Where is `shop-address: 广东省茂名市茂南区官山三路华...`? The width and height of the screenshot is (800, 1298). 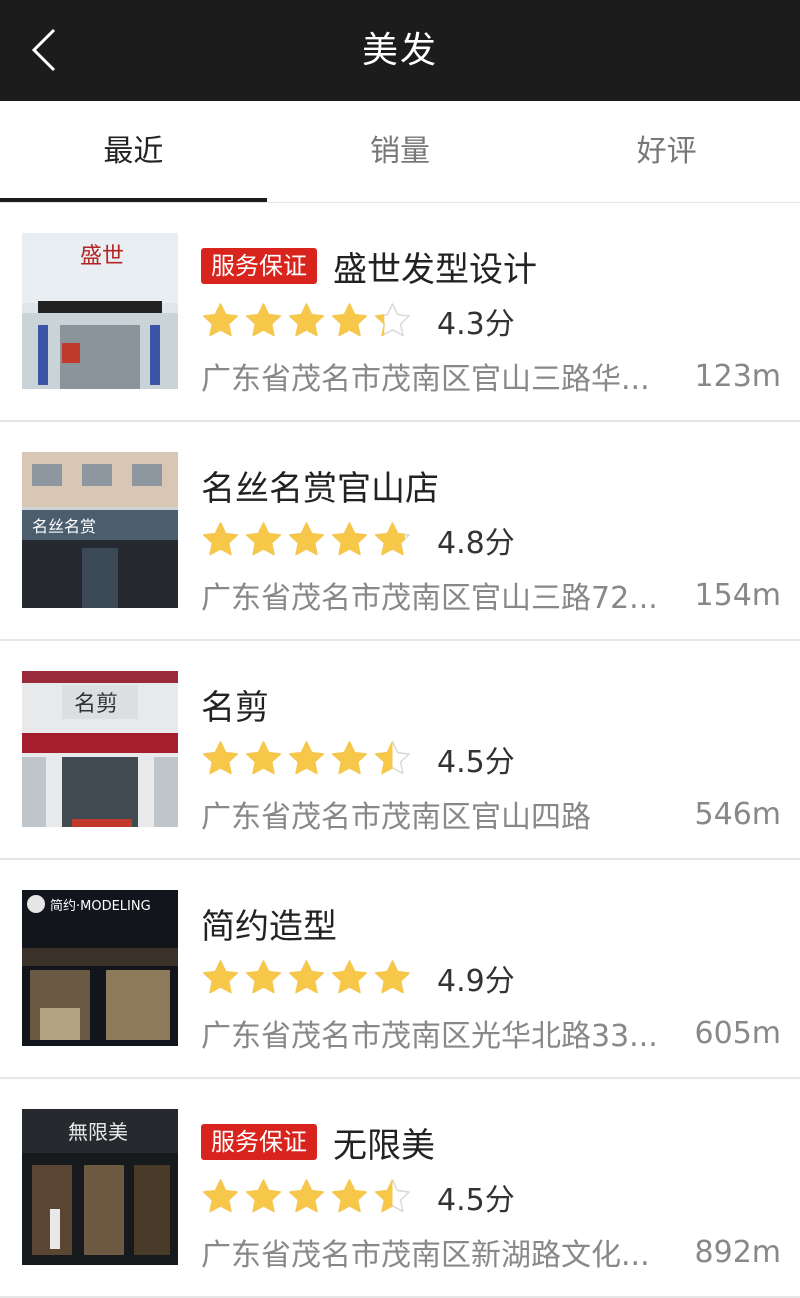
shop-address: 广东省茂名市茂南区官山三路华... is located at coordinates (425, 379).